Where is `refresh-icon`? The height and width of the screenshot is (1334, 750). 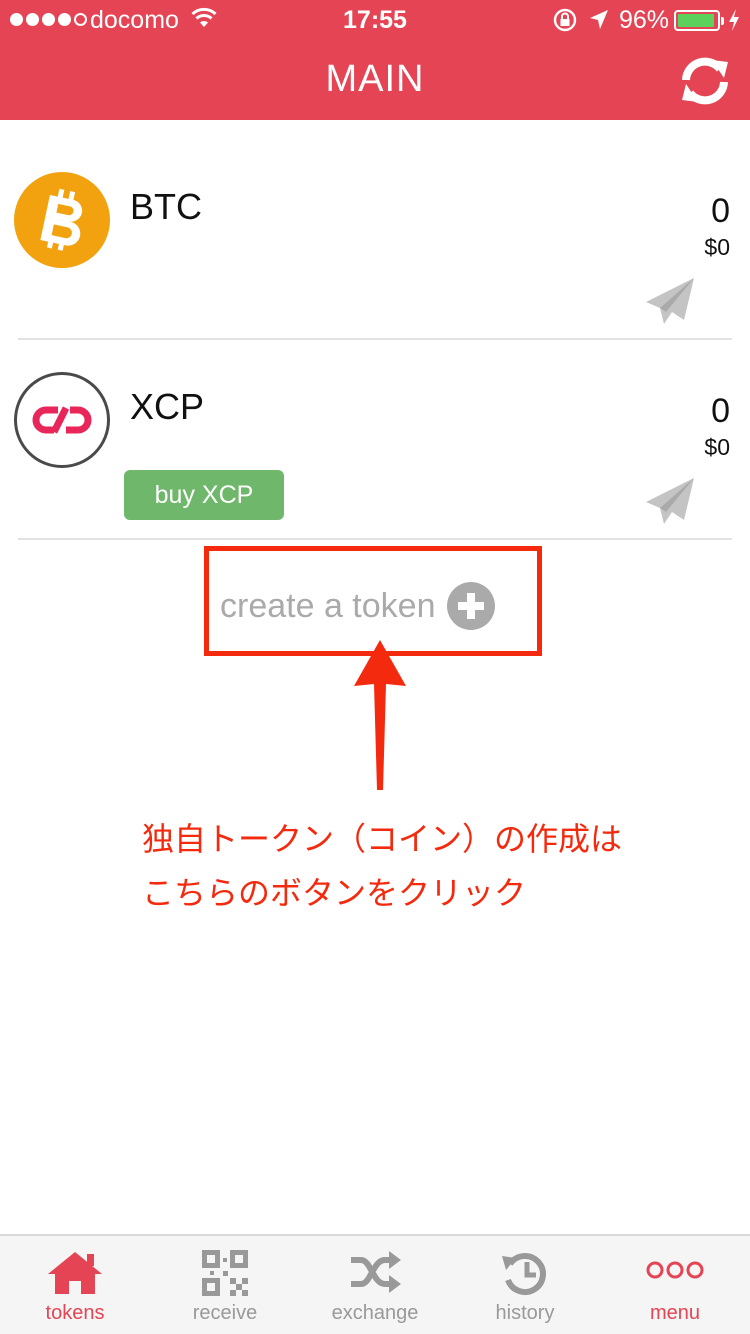
refresh-icon is located at coordinates (705, 81).